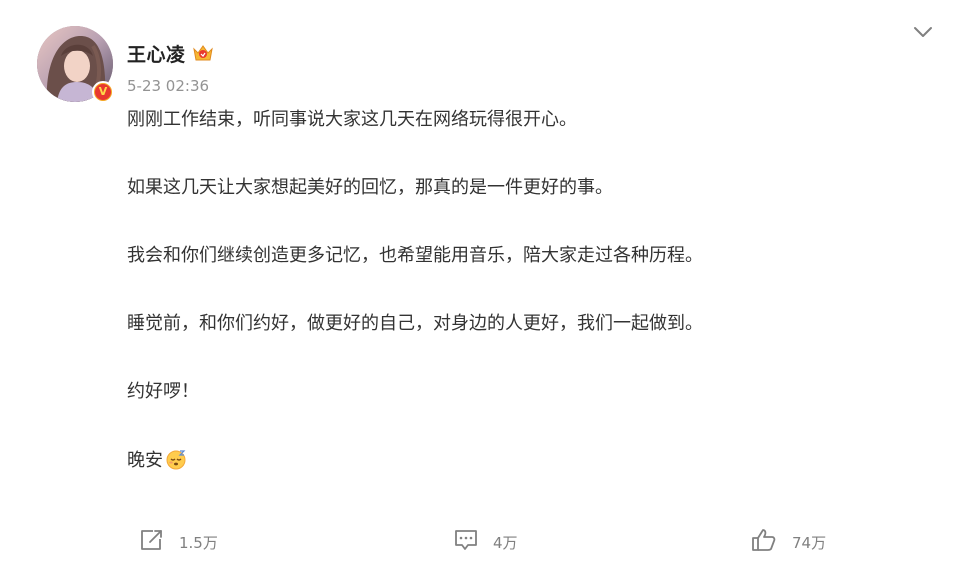  What do you see at coordinates (156, 53) in the screenshot?
I see `author-name: 王心凌` at bounding box center [156, 53].